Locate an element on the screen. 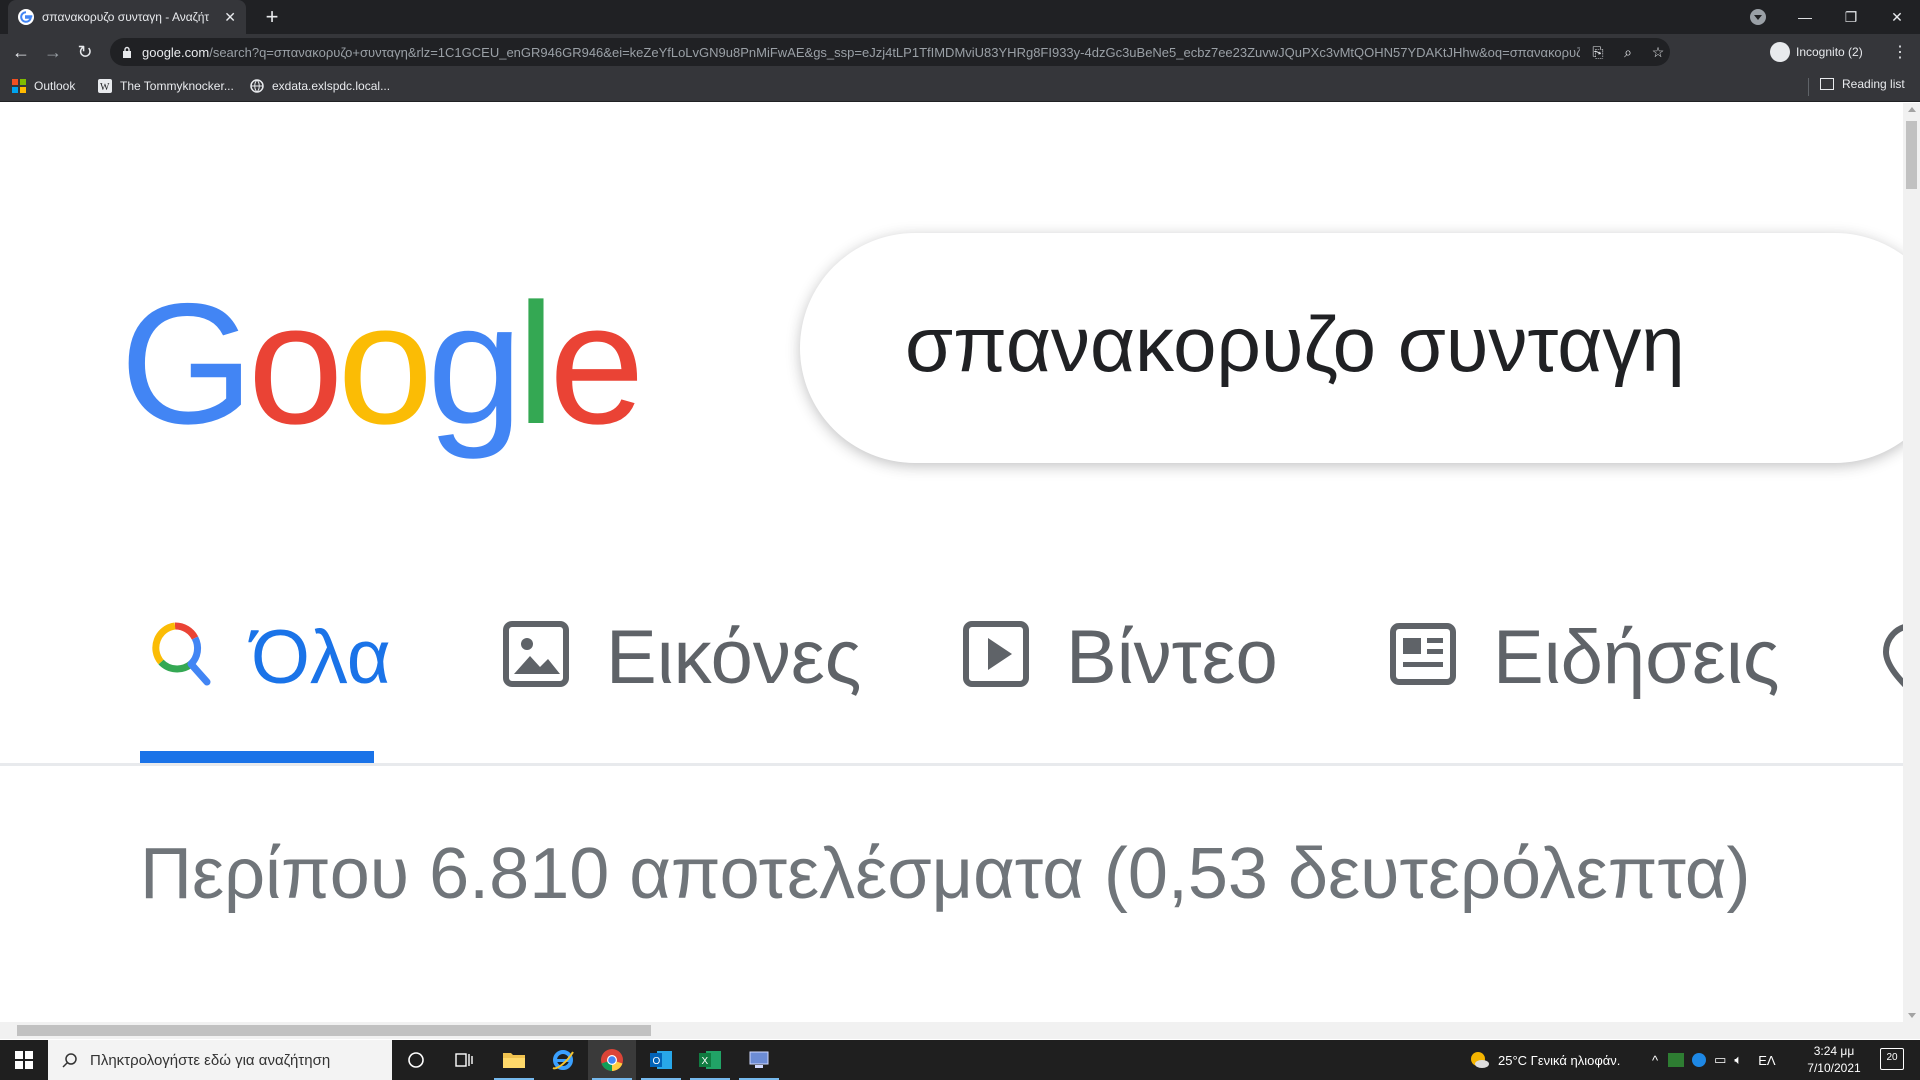 Image resolution: width=1920 pixels, height=1080 pixels. taskbar-search: Πληκτρολογήστε εδώ για αναζήτηση is located at coordinates (220, 1060).